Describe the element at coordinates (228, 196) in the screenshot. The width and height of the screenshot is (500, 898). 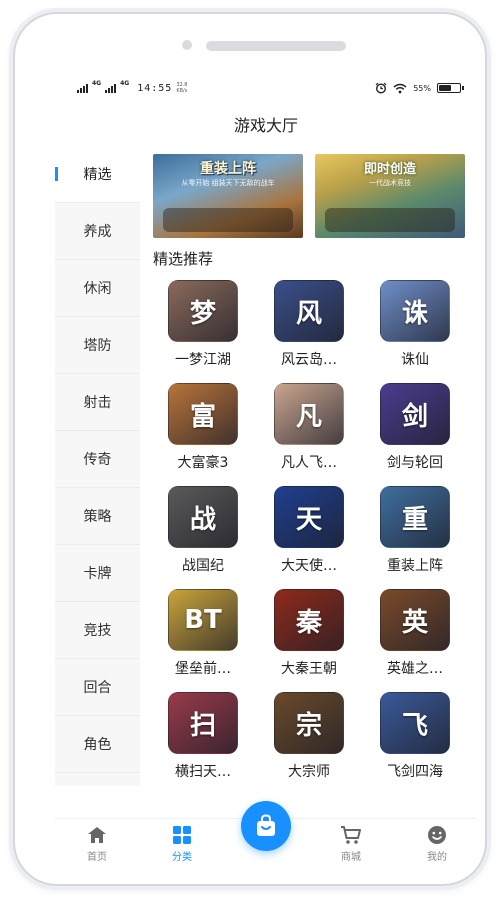
I see `banner-chongzhuang: 重装上阵 从零开始 组装天下无敌的战车` at that location.